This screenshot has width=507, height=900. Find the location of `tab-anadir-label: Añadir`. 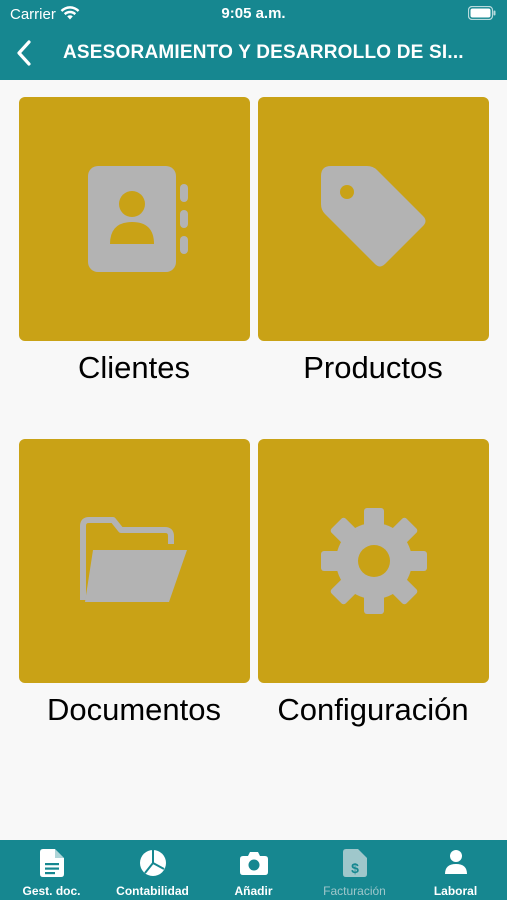

tab-anadir-label: Añadir is located at coordinates (253, 891).